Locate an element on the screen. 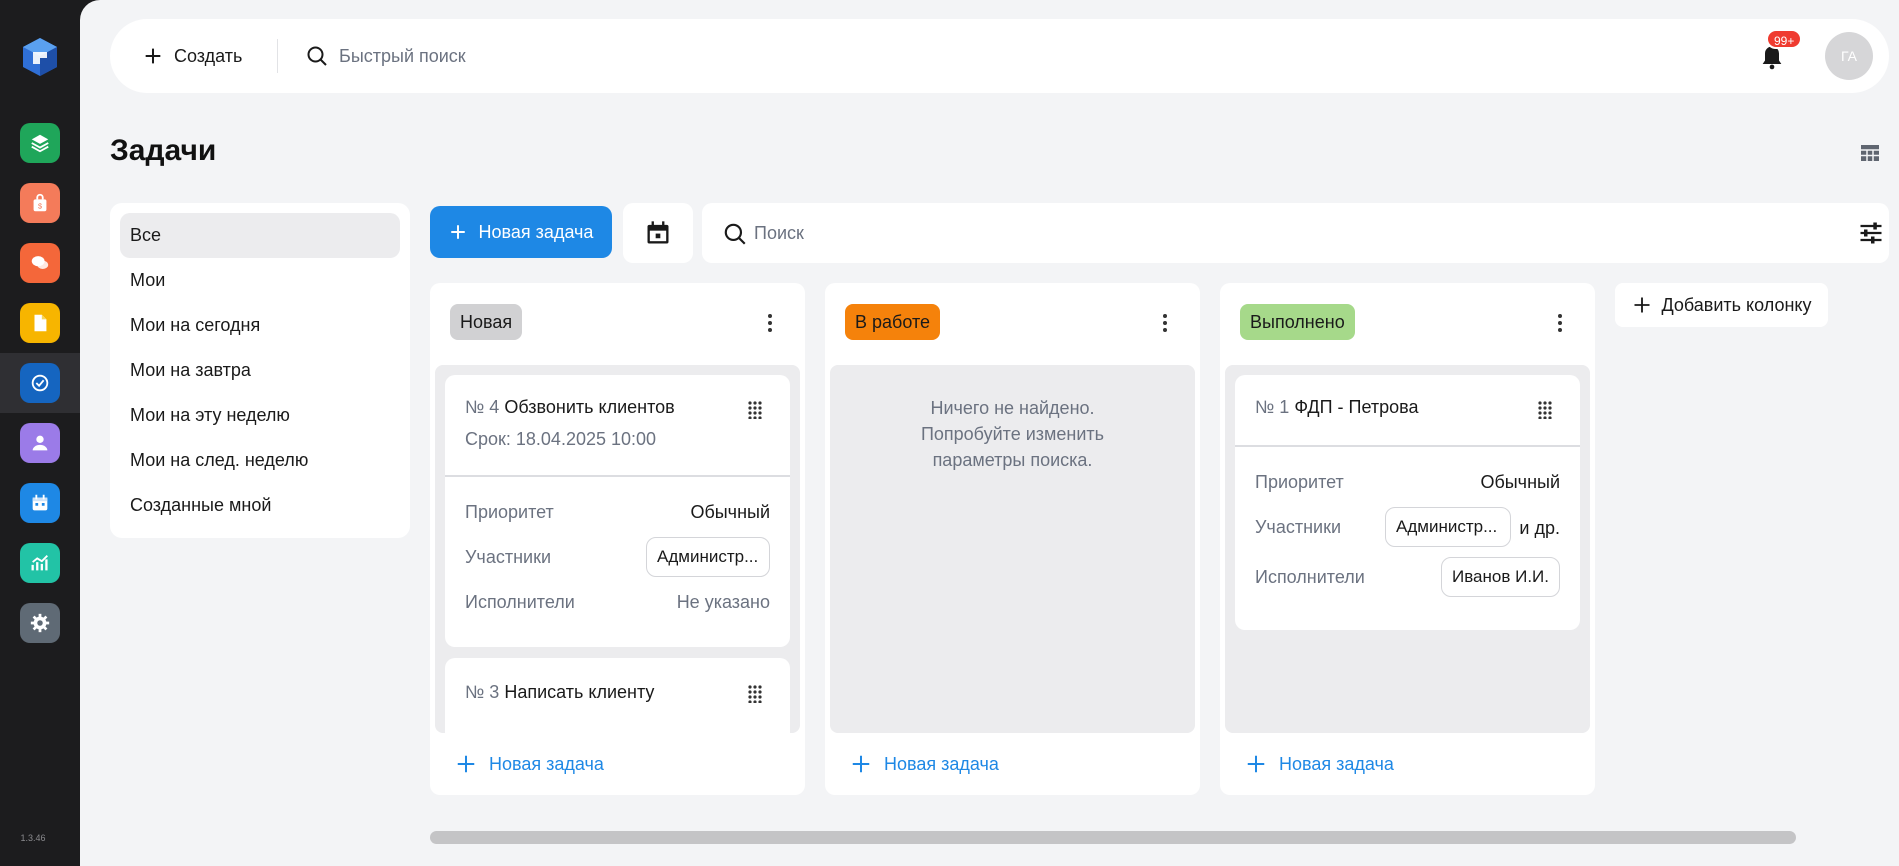  sidebar-item-shop: $ is located at coordinates (40, 203).